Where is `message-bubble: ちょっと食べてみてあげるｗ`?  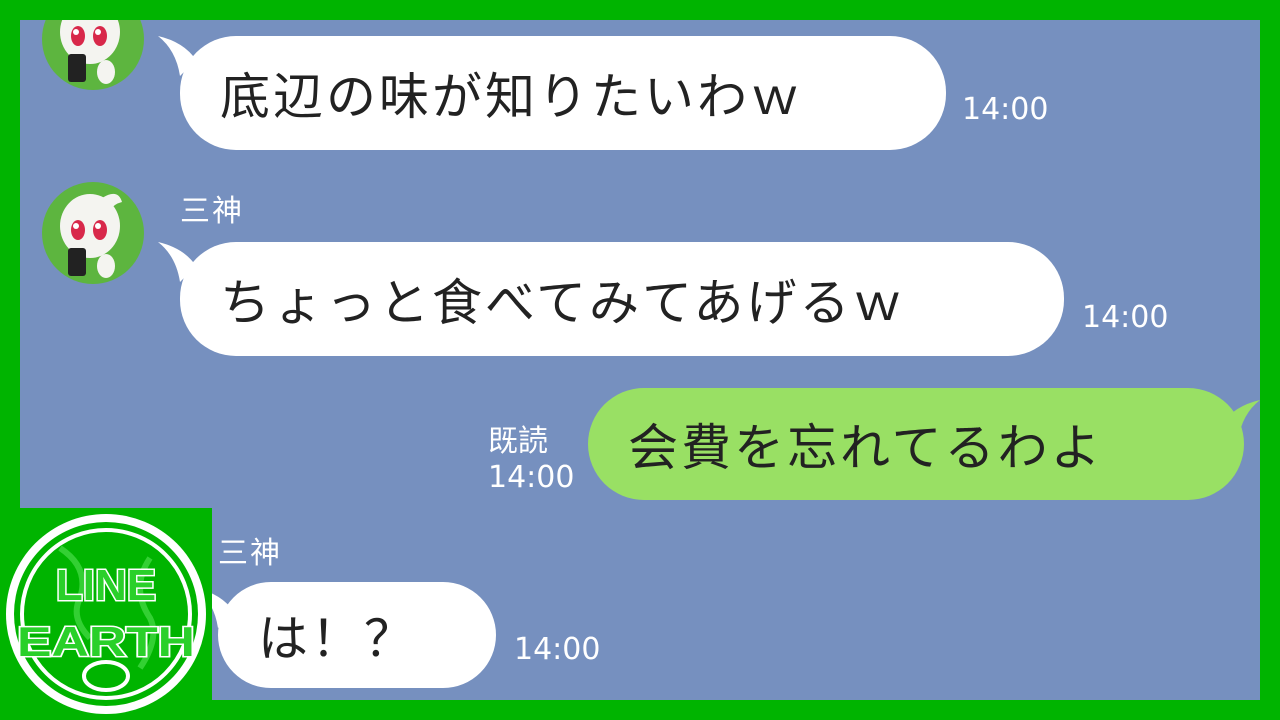 message-bubble: ちょっと食べてみてあげるｗ is located at coordinates (622, 299).